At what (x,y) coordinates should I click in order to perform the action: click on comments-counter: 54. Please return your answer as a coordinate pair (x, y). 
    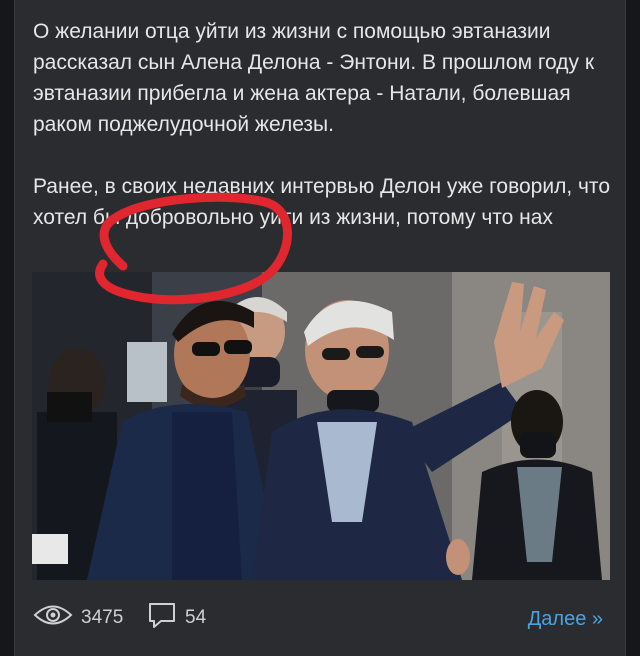
    Looking at the image, I should click on (177, 618).